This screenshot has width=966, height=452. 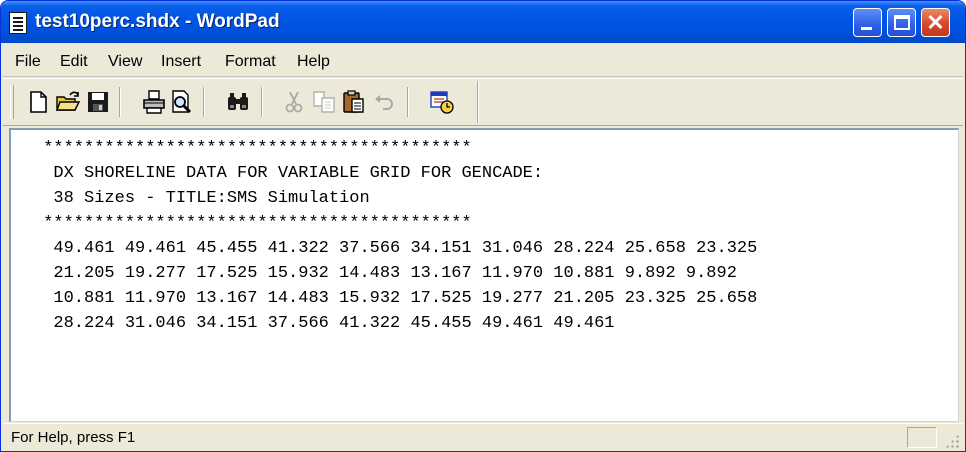 I want to click on paste-icon, so click(x=354, y=102).